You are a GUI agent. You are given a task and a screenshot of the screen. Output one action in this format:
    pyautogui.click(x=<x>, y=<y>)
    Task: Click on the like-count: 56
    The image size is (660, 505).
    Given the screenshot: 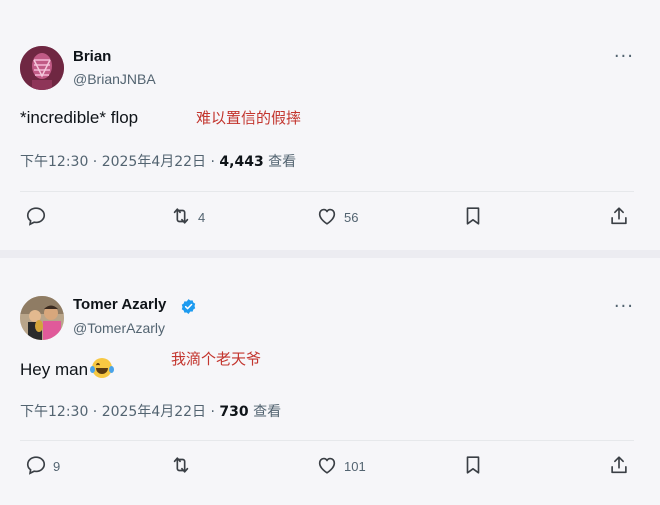 What is the action you would take?
    pyautogui.click(x=351, y=217)
    